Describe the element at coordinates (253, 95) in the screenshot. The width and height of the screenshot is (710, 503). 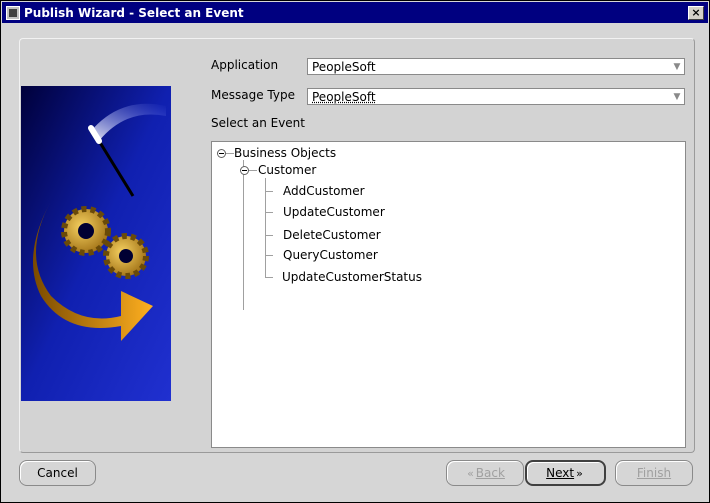
I see `message-type-label: Message Type` at that location.